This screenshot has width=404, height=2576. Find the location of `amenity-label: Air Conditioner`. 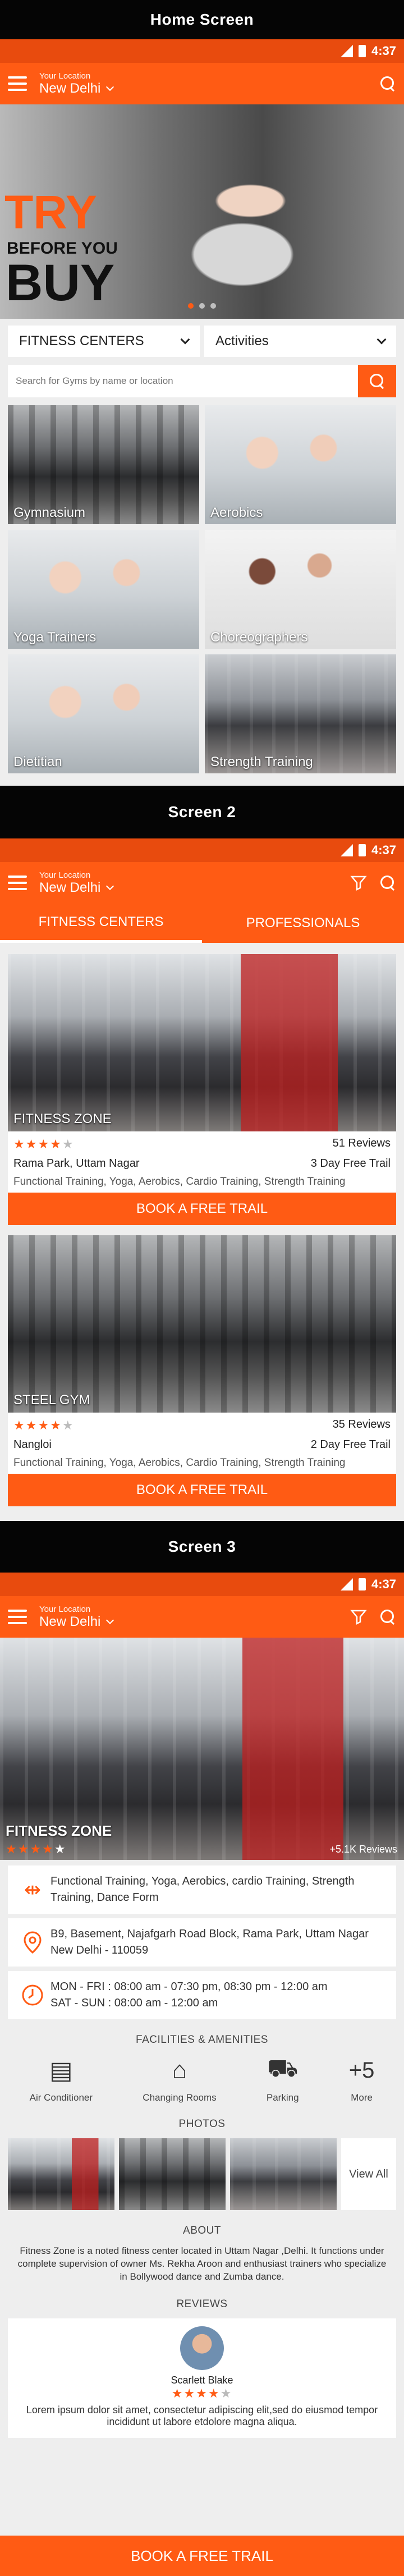

amenity-label: Air Conditioner is located at coordinates (61, 2097).